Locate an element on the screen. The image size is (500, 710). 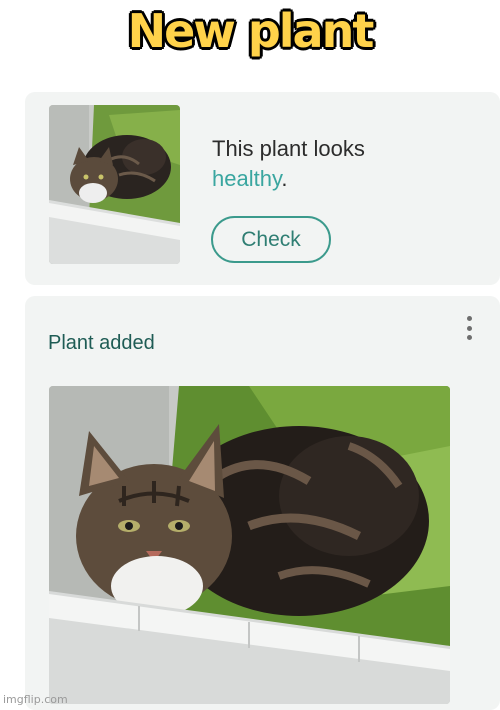
plant-added-title: Plant added is located at coordinates (101, 343).